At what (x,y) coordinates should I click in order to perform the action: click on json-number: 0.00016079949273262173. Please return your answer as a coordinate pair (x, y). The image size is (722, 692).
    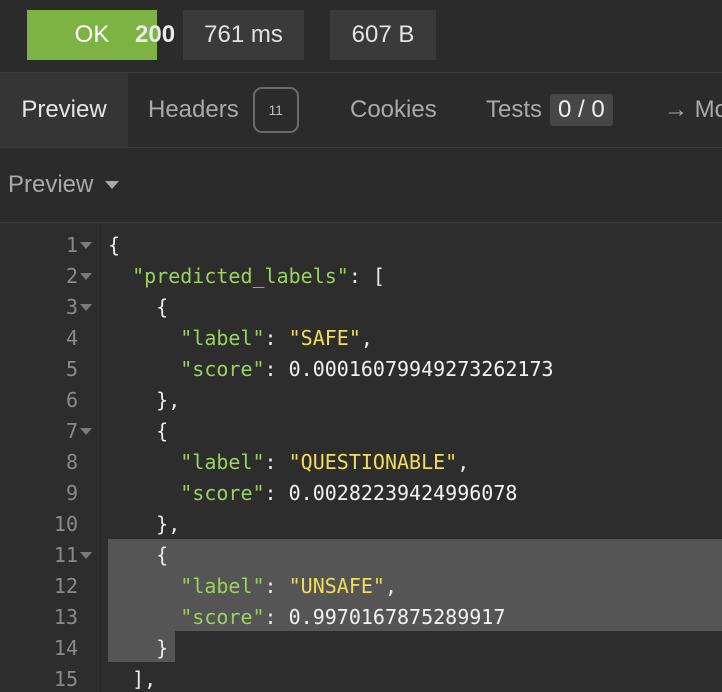
    Looking at the image, I should click on (421, 369).